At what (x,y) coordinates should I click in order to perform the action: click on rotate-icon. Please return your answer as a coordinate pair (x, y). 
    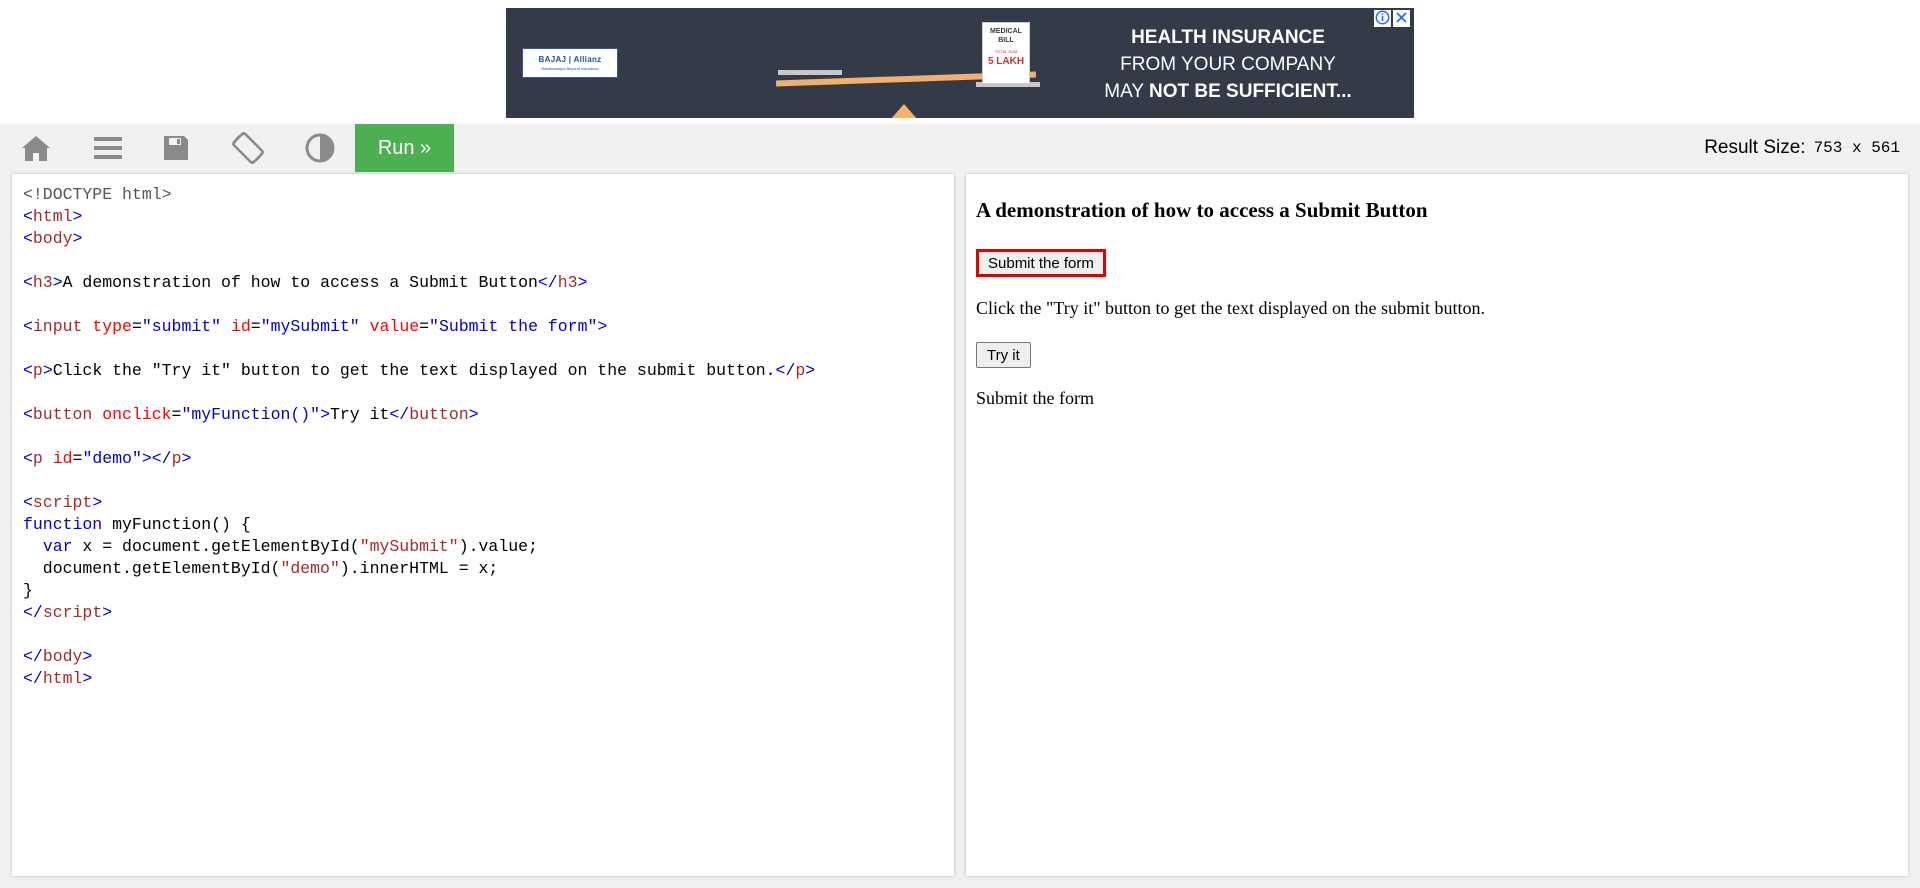
    Looking at the image, I should click on (248, 148).